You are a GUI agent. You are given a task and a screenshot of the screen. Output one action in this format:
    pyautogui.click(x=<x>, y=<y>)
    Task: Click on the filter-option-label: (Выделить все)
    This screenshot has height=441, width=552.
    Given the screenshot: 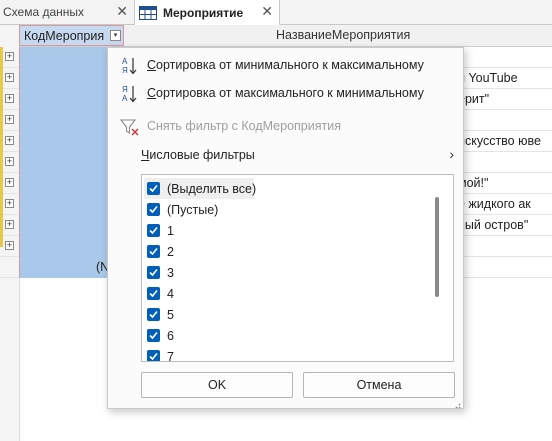 What is the action you would take?
    pyautogui.click(x=212, y=188)
    